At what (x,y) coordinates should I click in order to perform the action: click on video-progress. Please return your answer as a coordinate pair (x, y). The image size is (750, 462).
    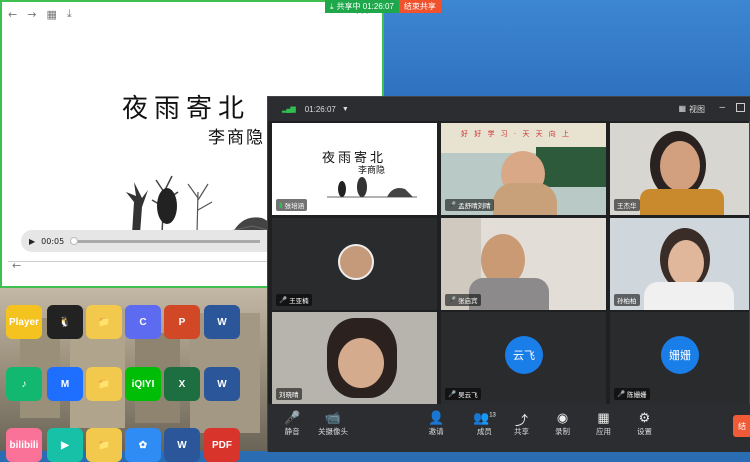
    Looking at the image, I should click on (165, 240).